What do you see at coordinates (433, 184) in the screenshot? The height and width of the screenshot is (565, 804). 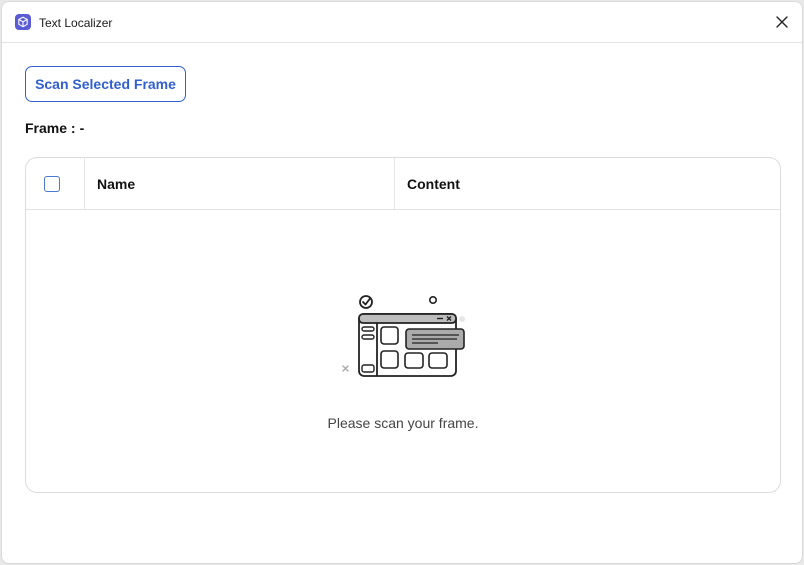 I see `column-label-content: Content` at bounding box center [433, 184].